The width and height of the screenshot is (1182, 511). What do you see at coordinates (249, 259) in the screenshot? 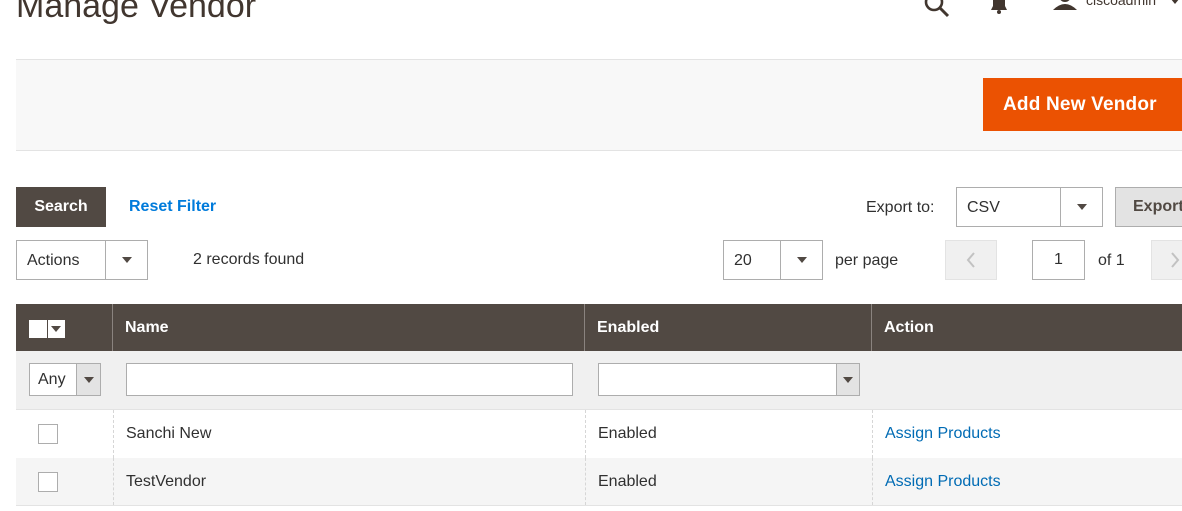
I see `records-found-count: 2 records found` at bounding box center [249, 259].